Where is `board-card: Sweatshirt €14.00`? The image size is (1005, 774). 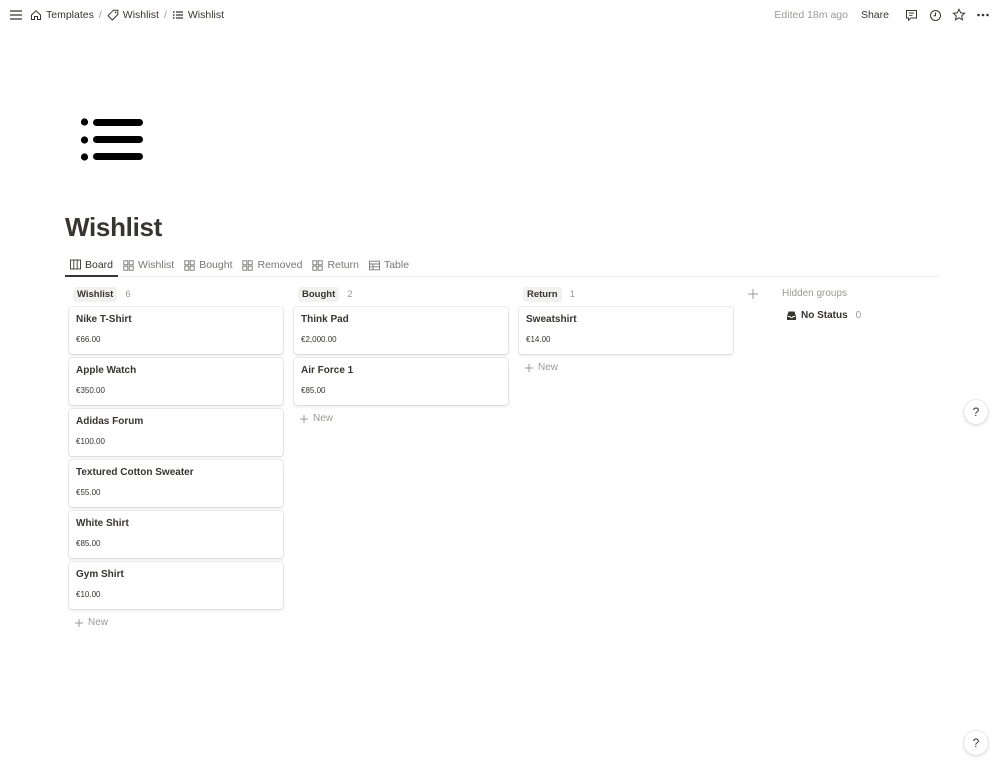
board-card: Sweatshirt €14.00 is located at coordinates (626, 330).